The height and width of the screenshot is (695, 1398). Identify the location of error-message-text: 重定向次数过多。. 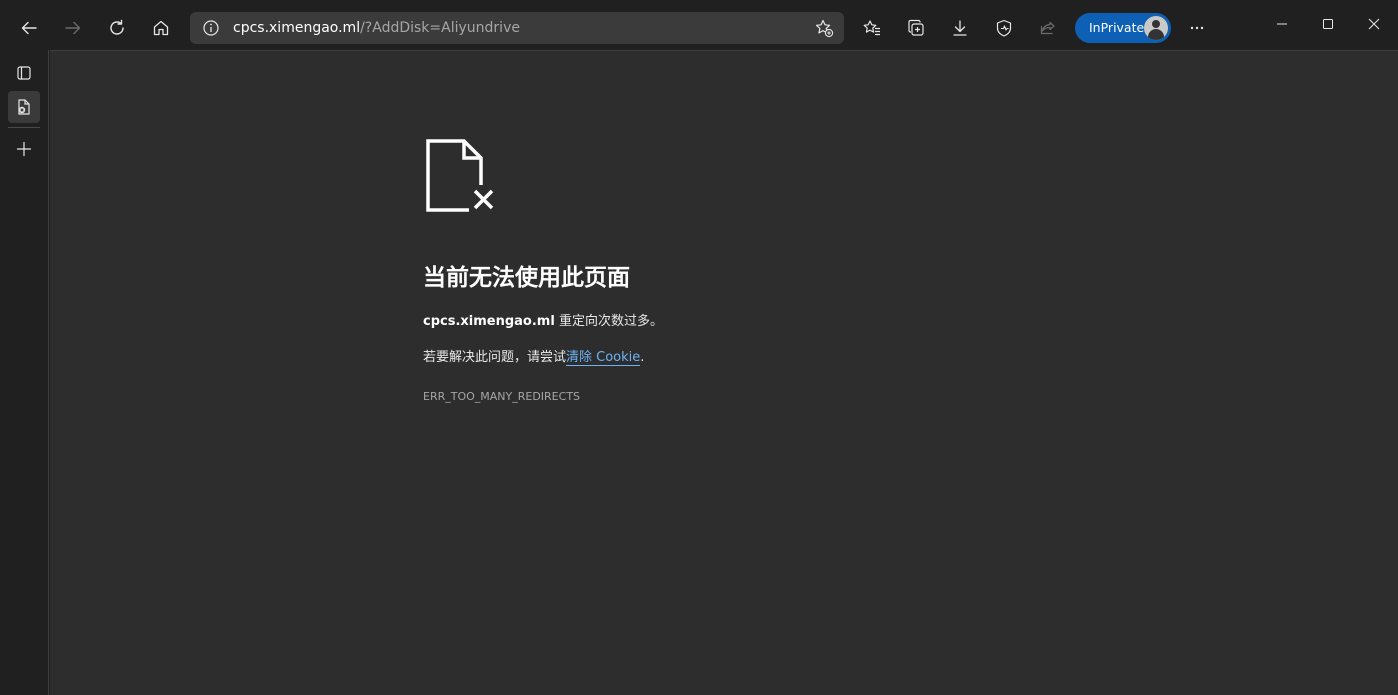
(608, 321).